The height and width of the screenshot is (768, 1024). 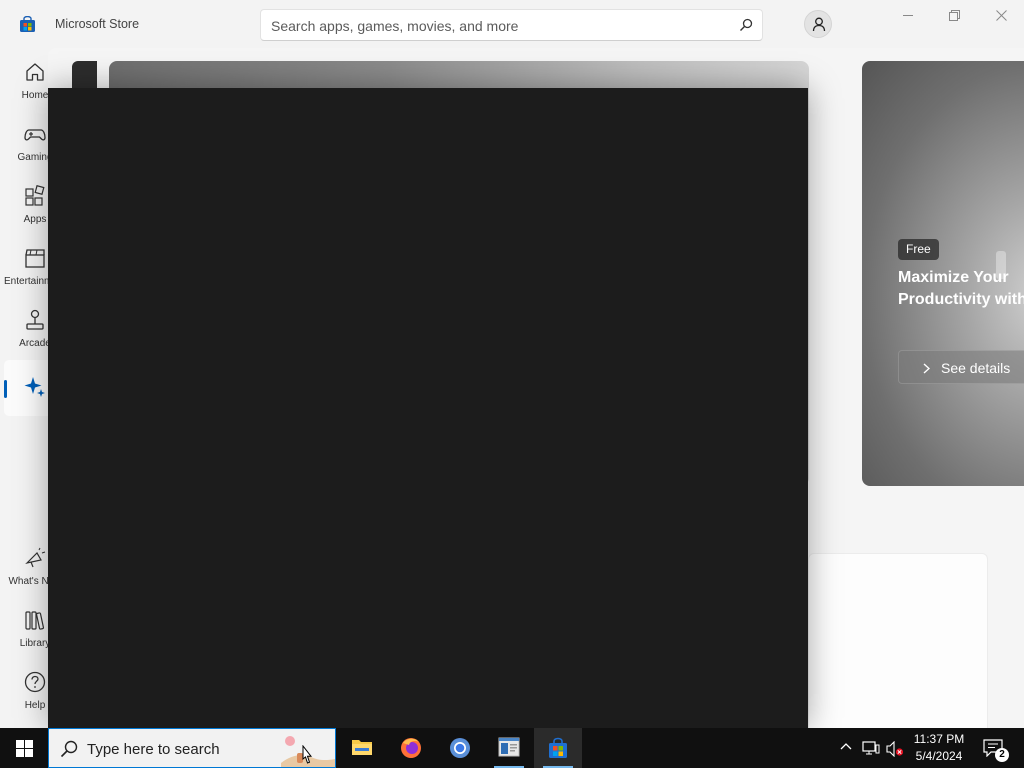 I want to click on chrome-icon, so click(x=460, y=748).